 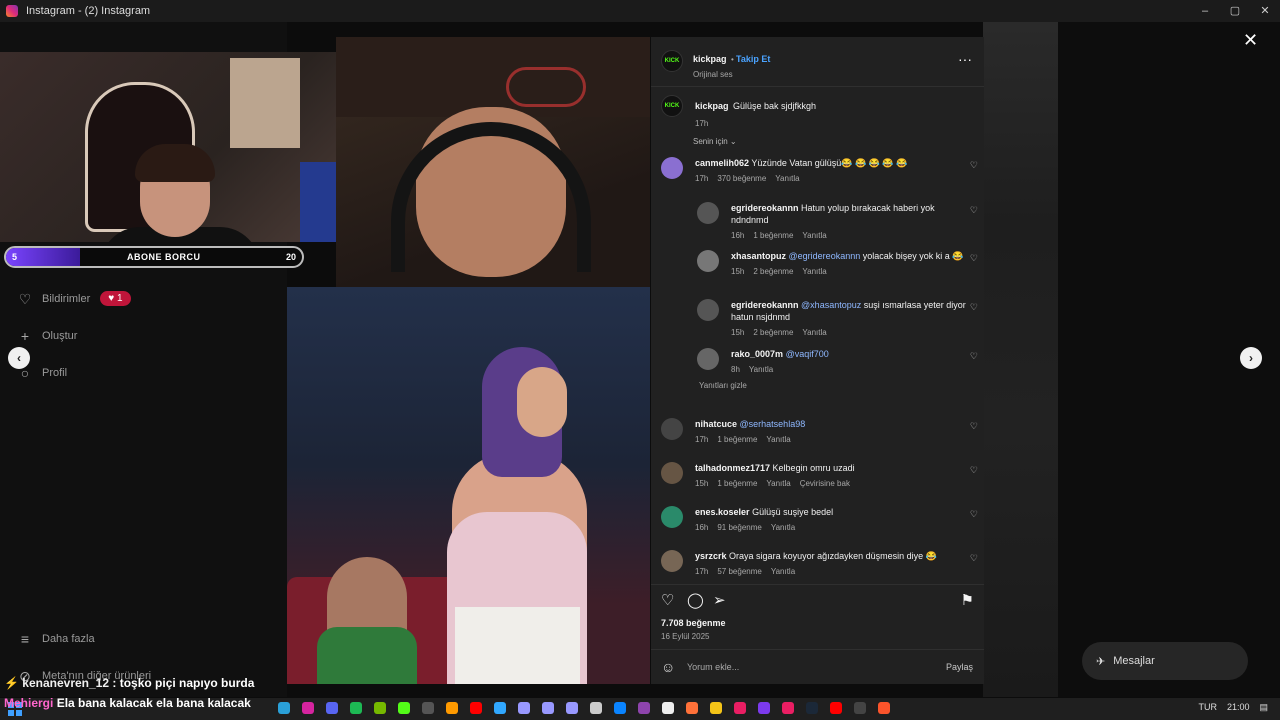 What do you see at coordinates (1263, 707) in the screenshot?
I see `notification-icon: ▤` at bounding box center [1263, 707].